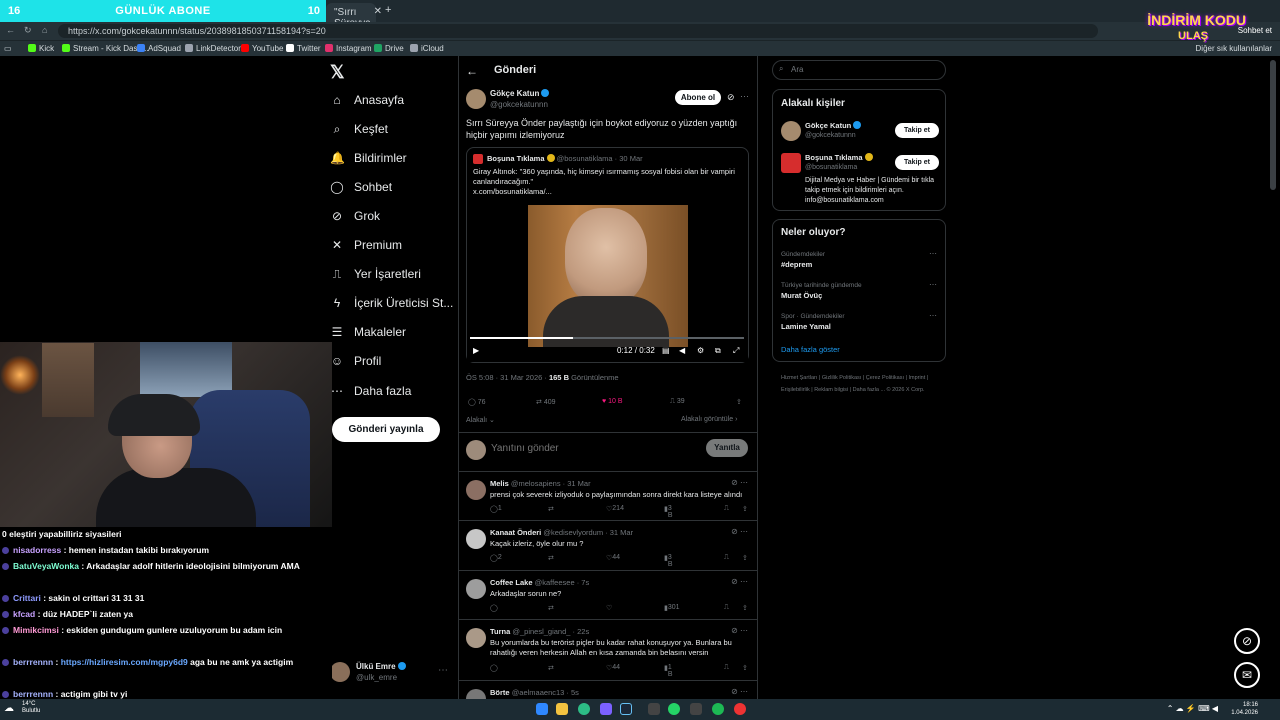 The width and height of the screenshot is (1280, 720). I want to click on chat-username: berrrennn, so click(33, 662).